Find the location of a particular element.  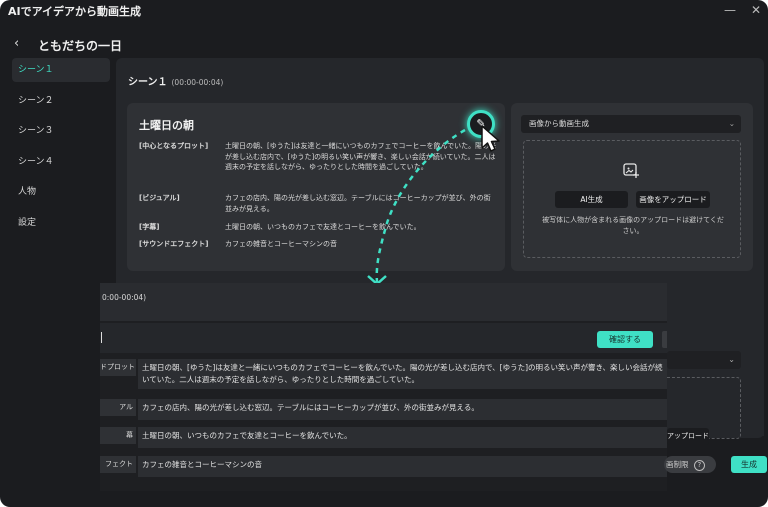

peek-select-chevron-icon: ⌄ is located at coordinates (704, 360).